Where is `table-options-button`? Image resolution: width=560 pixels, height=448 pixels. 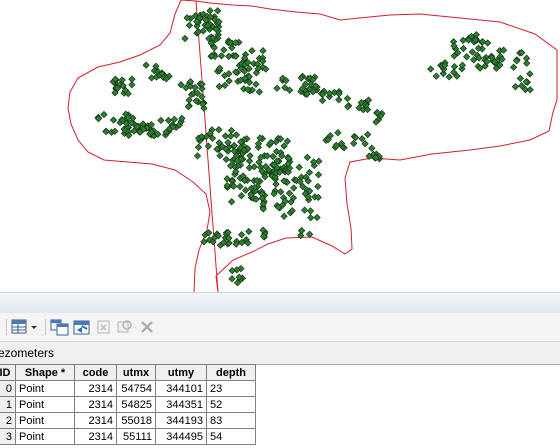
table-options-button is located at coordinates (25, 327).